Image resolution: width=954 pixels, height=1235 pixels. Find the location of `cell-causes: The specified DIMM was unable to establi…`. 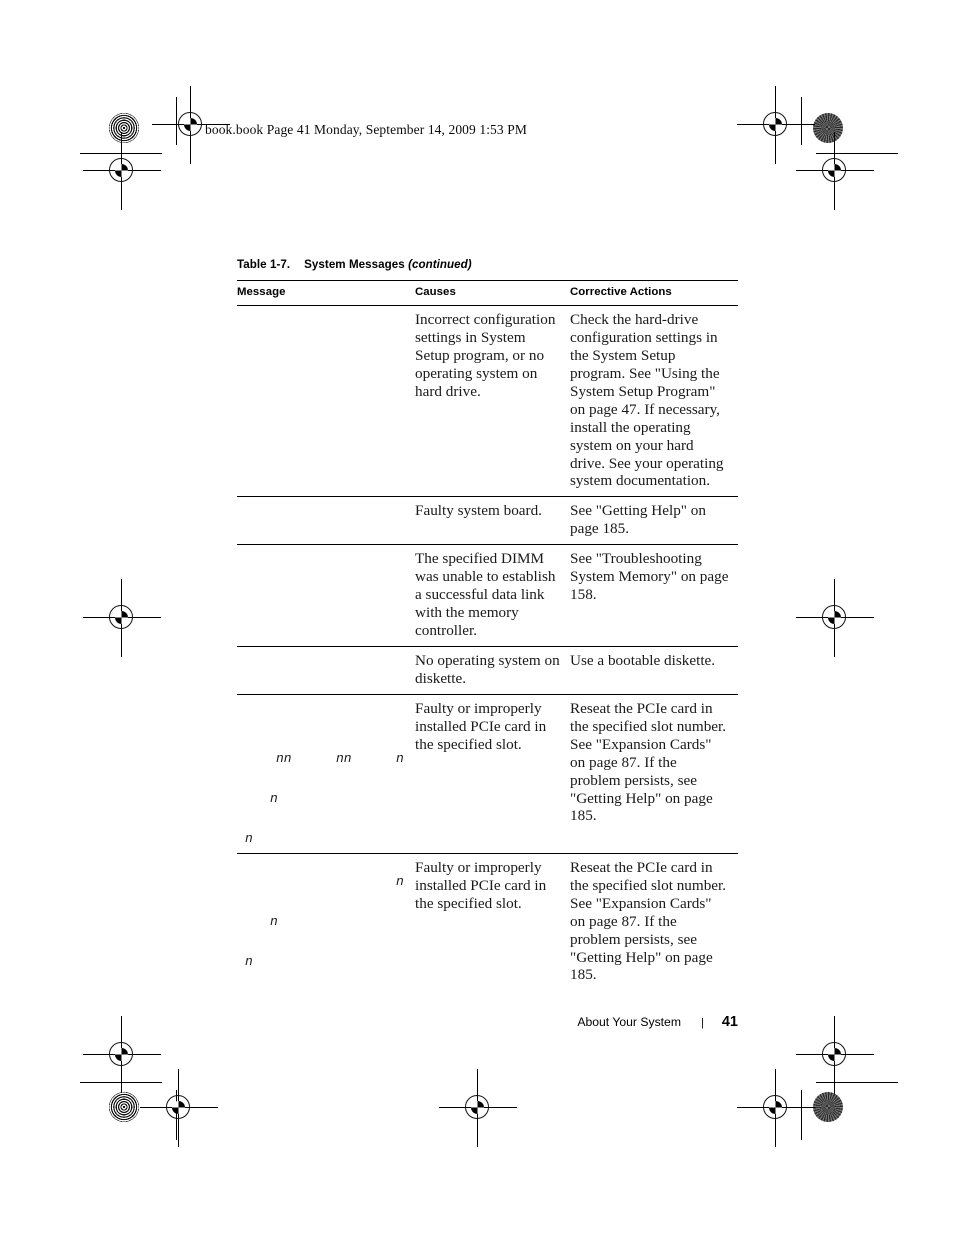

cell-causes: The specified DIMM was unable to establi… is located at coordinates (492, 595).